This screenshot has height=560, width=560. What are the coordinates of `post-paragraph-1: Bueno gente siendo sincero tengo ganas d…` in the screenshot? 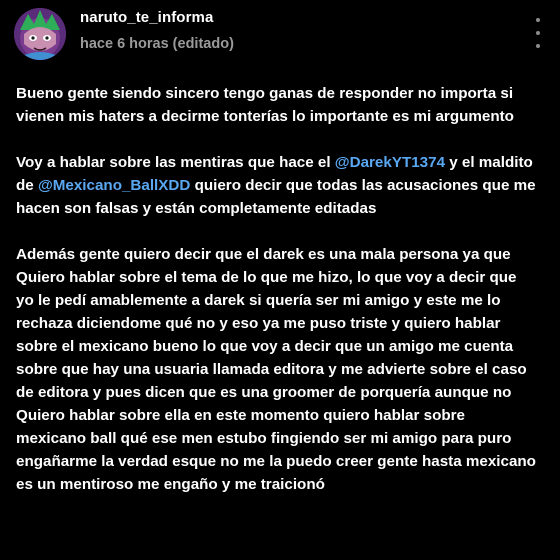 It's located at (265, 105).